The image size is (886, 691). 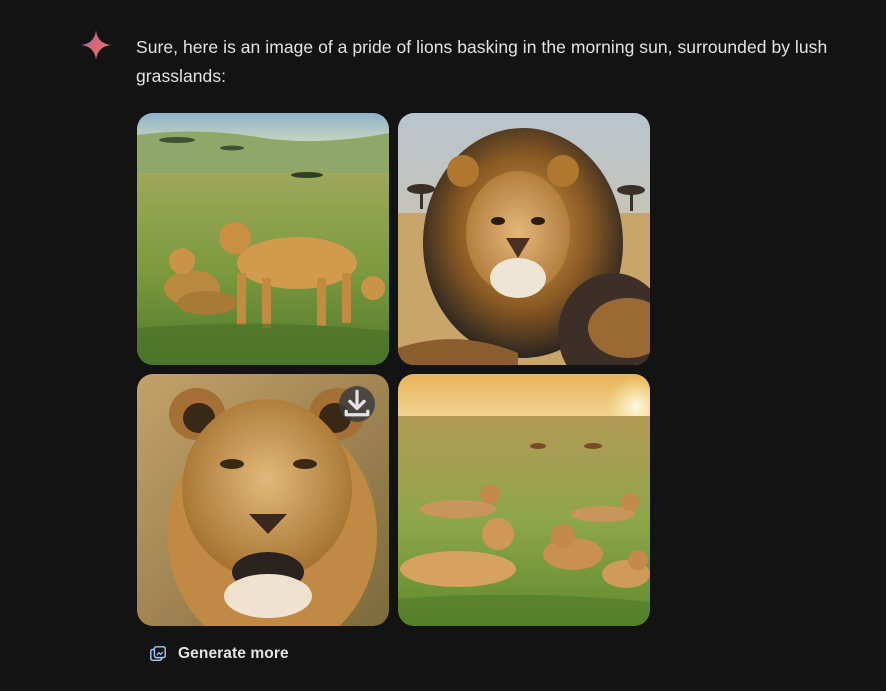 I want to click on download-icon, so click(x=357, y=403).